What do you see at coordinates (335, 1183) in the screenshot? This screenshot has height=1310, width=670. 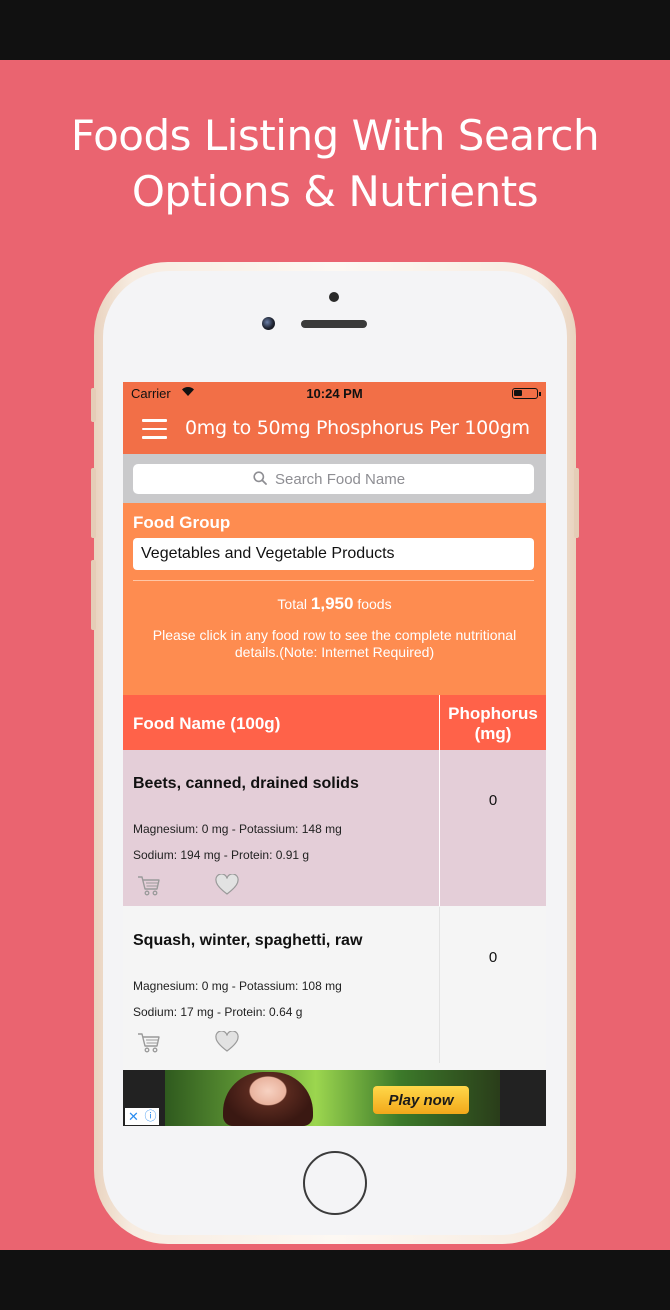 I see `home-button` at bounding box center [335, 1183].